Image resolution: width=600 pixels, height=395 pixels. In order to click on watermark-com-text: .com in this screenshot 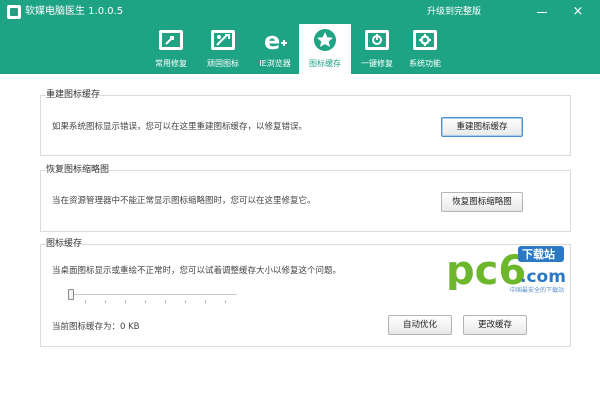, I will do `click(543, 277)`.